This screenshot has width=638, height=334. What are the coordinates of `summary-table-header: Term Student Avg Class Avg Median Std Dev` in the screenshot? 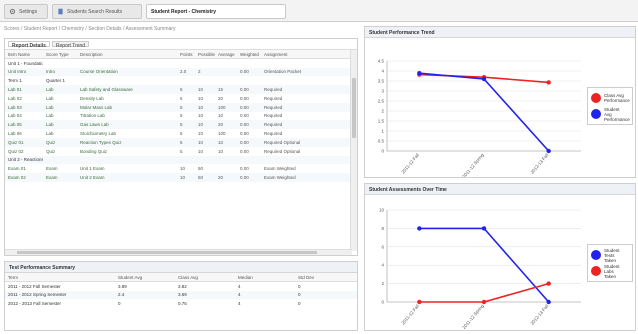 It's located at (181, 278).